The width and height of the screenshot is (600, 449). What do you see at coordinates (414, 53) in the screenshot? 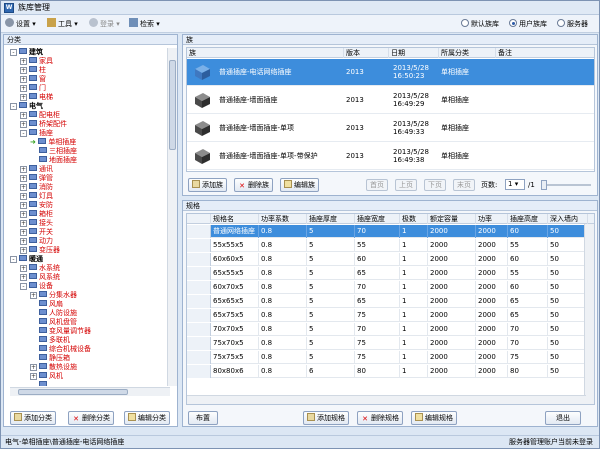
I see `col-date: 日期` at bounding box center [414, 53].